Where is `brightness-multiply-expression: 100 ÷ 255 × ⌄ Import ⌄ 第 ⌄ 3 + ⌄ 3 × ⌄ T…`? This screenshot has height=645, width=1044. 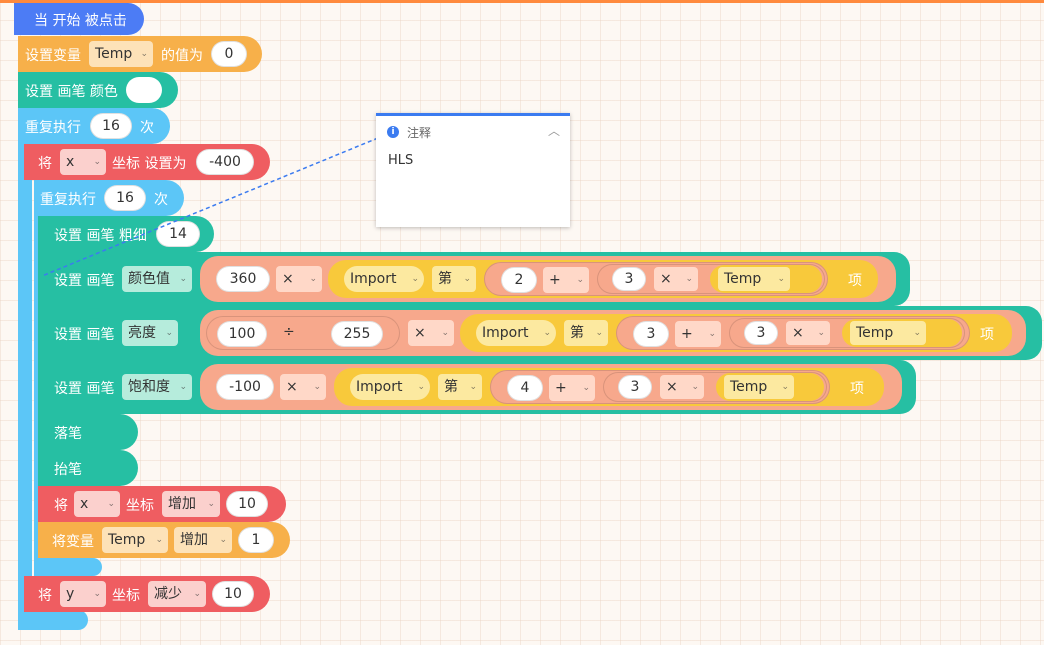
brightness-multiply-expression: 100 ÷ 255 × ⌄ Import ⌄ 第 ⌄ 3 + ⌄ 3 × ⌄ T… is located at coordinates (613, 333).